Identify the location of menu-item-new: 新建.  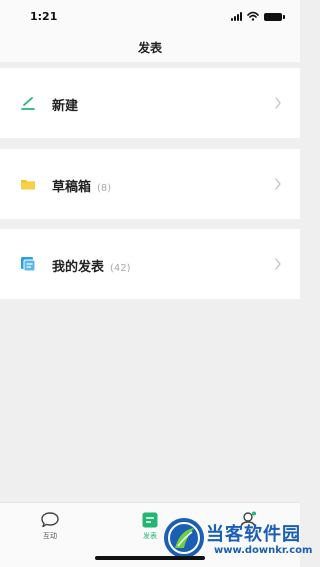
(150, 103).